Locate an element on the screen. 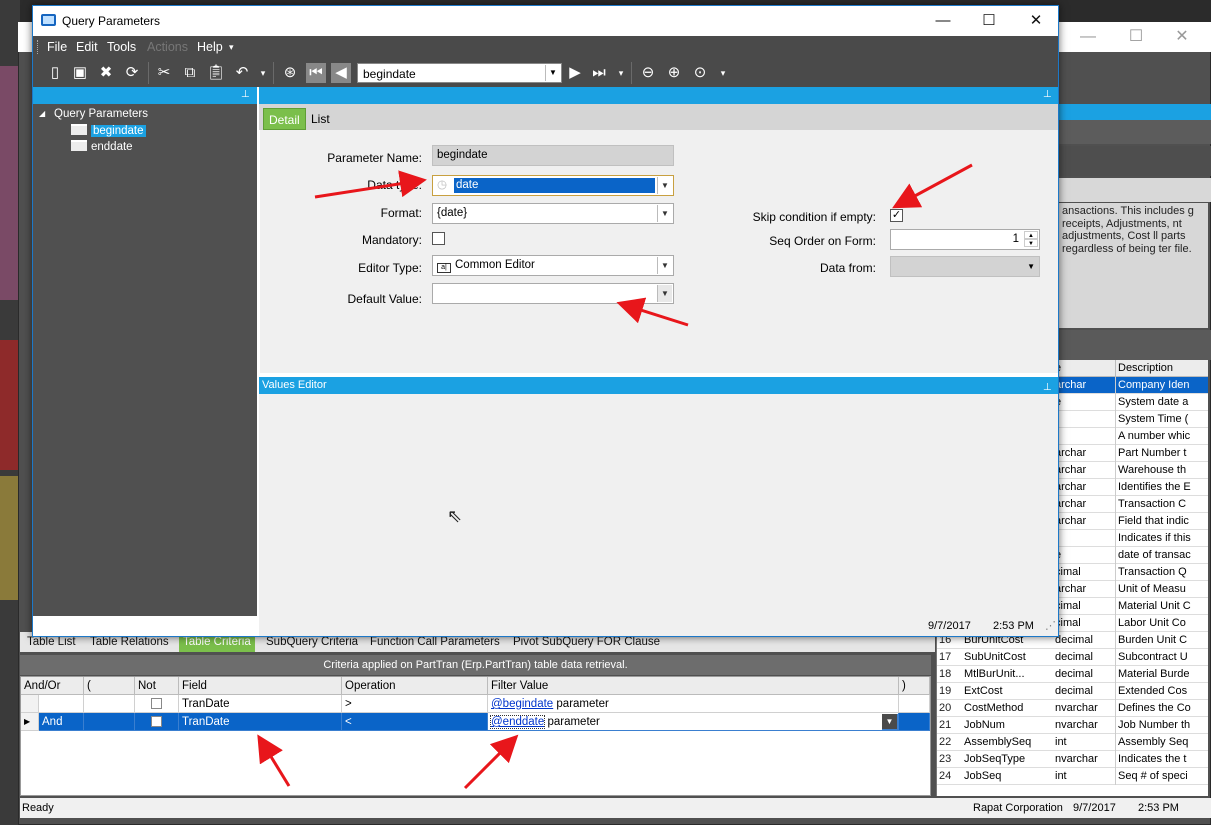 Image resolution: width=1211 pixels, height=825 pixels. arrow-default-value is located at coordinates (652, 312).